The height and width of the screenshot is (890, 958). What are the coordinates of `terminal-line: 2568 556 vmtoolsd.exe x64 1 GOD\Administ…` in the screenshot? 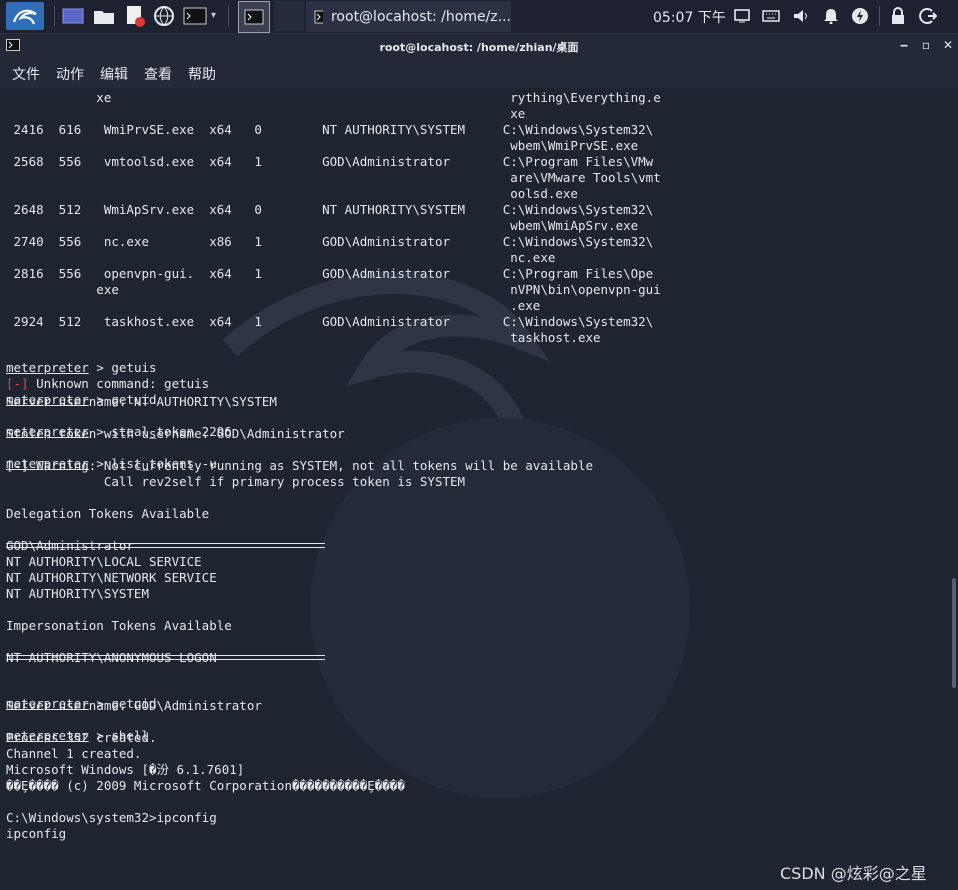 It's located at (330, 161).